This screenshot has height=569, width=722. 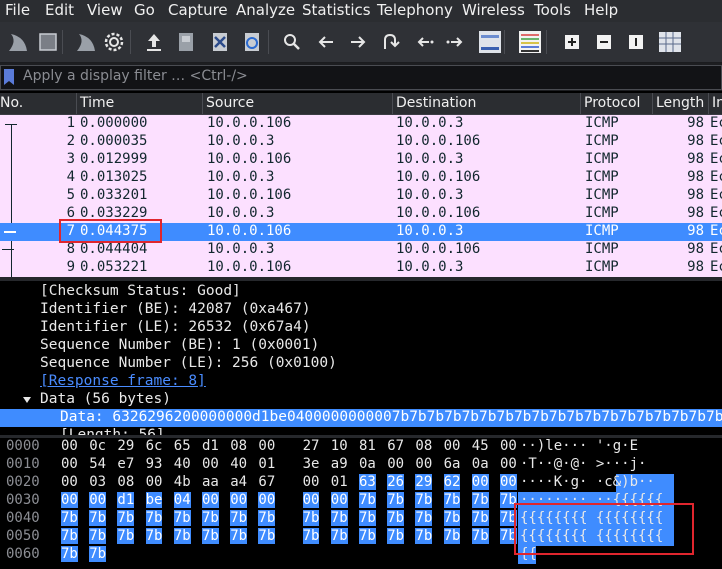 What do you see at coordinates (265, 10) in the screenshot?
I see `menu-analyze: Analyze` at bounding box center [265, 10].